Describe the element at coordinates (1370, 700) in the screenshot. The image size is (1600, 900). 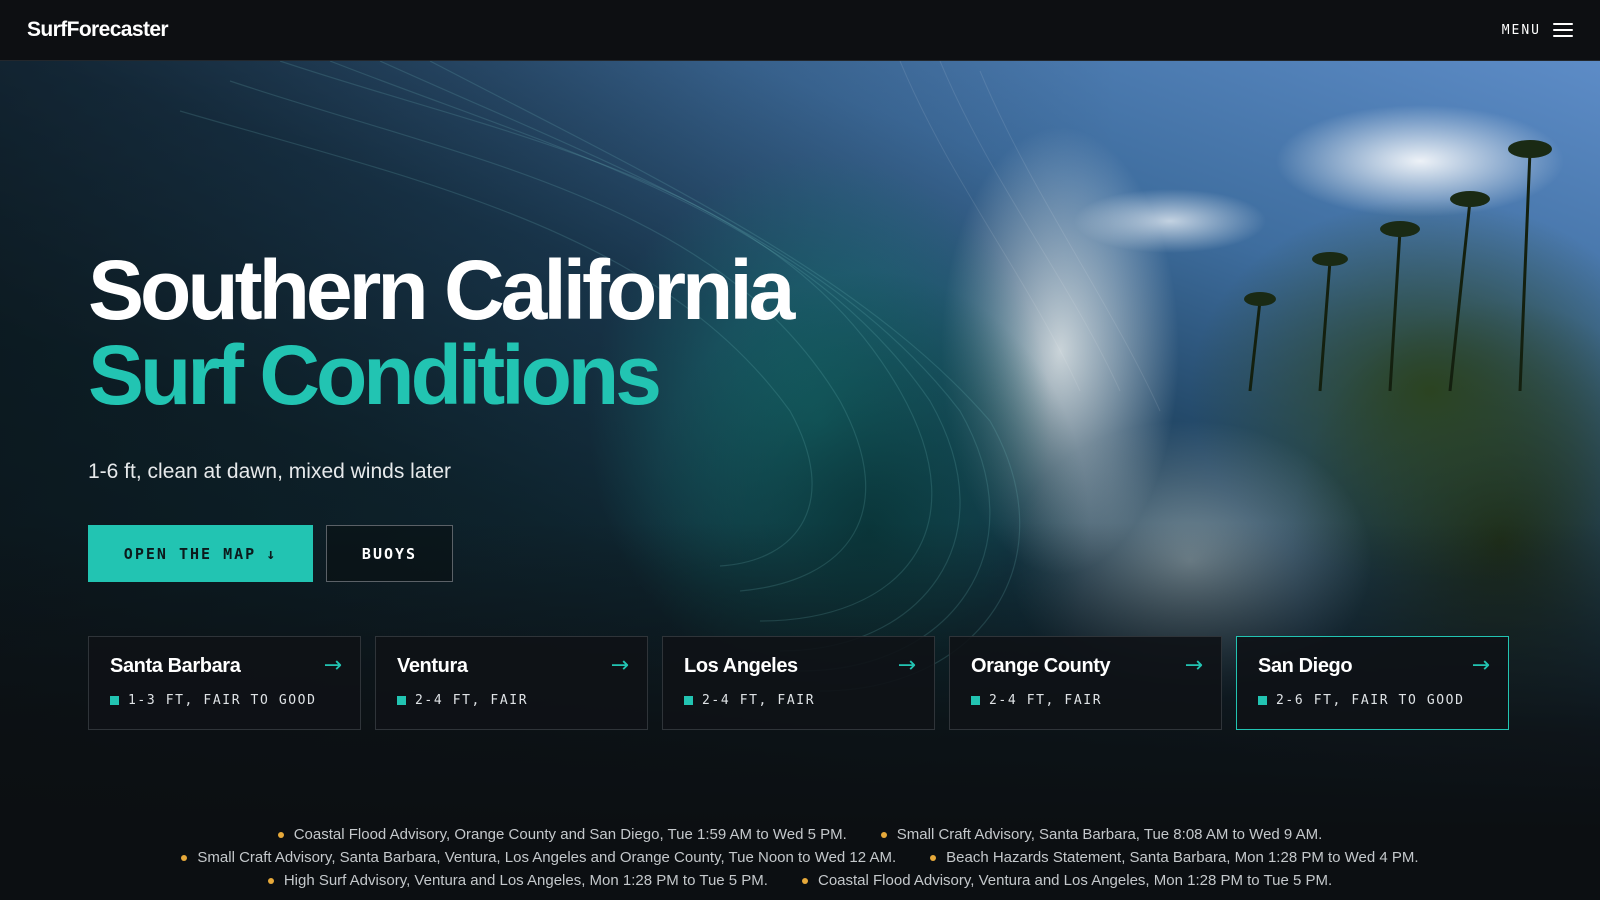
I see `region-status-text: 2-6 FT, FAIR TO GOOD` at that location.